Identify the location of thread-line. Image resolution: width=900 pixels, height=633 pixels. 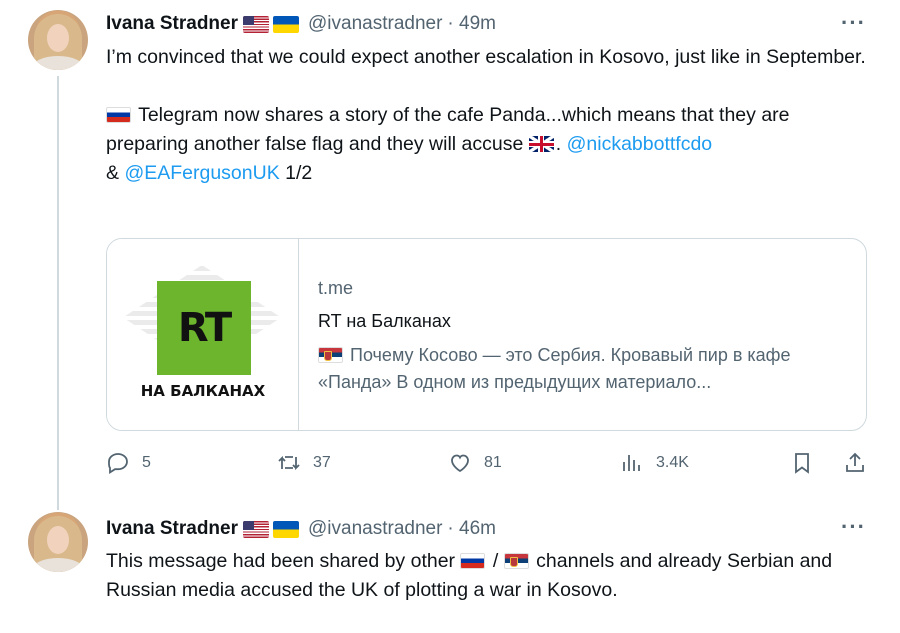
(58, 293).